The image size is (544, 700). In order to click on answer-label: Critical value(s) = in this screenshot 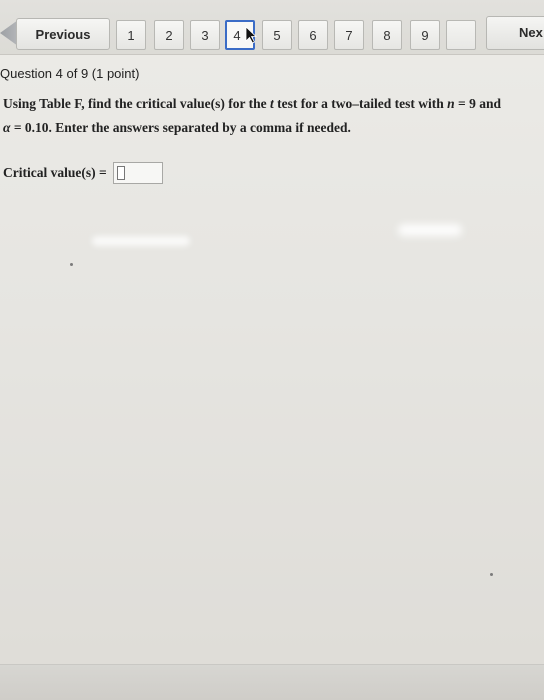, I will do `click(55, 172)`.